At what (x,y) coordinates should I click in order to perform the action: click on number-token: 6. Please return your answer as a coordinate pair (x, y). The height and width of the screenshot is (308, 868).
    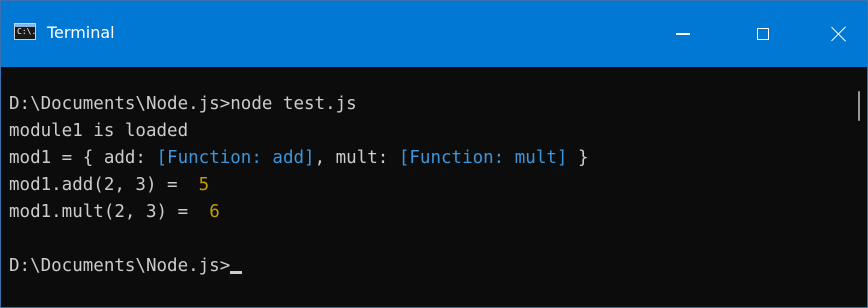
    Looking at the image, I should click on (214, 212).